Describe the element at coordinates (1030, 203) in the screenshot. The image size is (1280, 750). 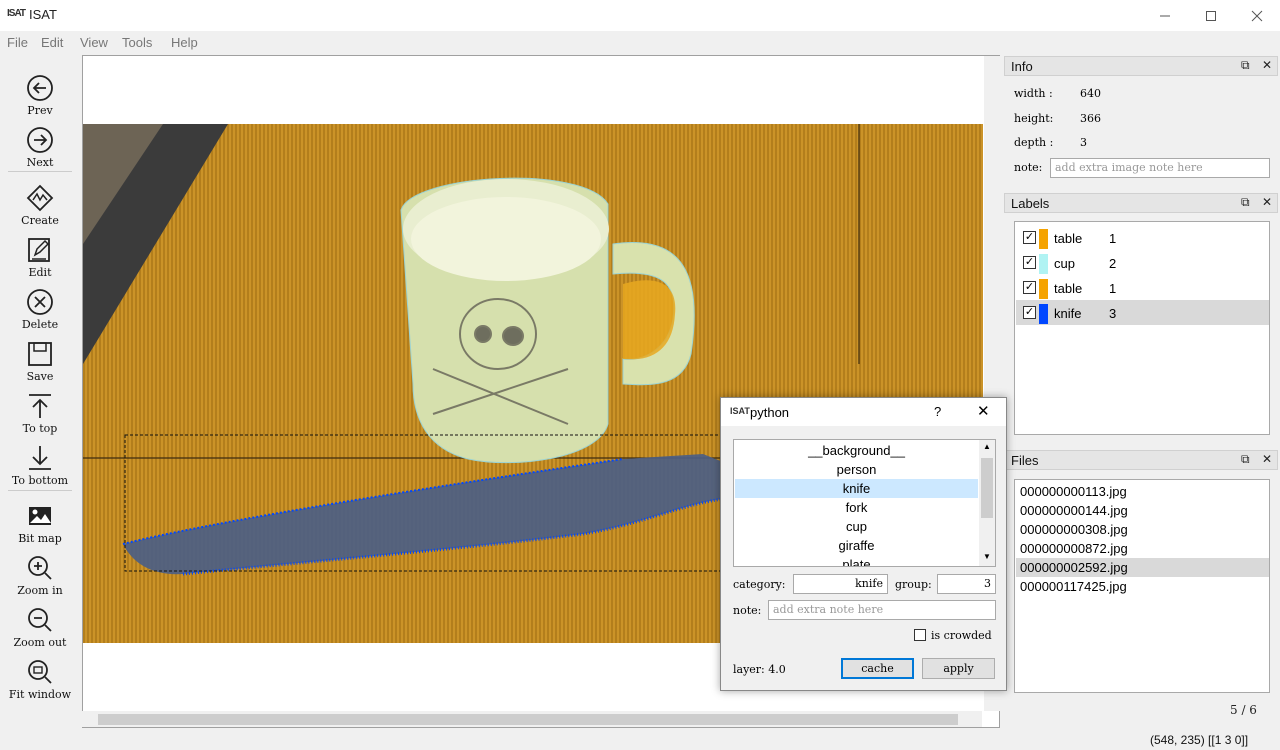
I see `labels-dock-name: Labels` at that location.